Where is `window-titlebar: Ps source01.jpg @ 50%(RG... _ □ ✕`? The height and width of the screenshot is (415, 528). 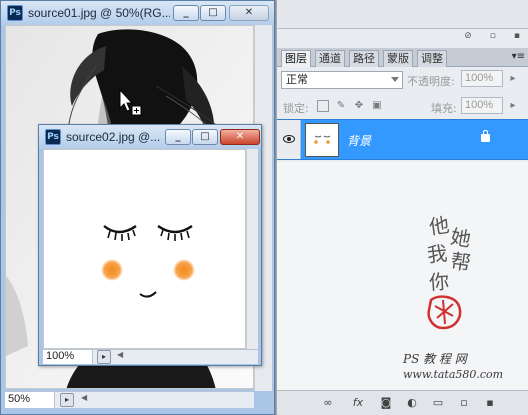
window-titlebar: Ps source01.jpg @ 50%(RG... _ □ ✕ is located at coordinates (137, 13).